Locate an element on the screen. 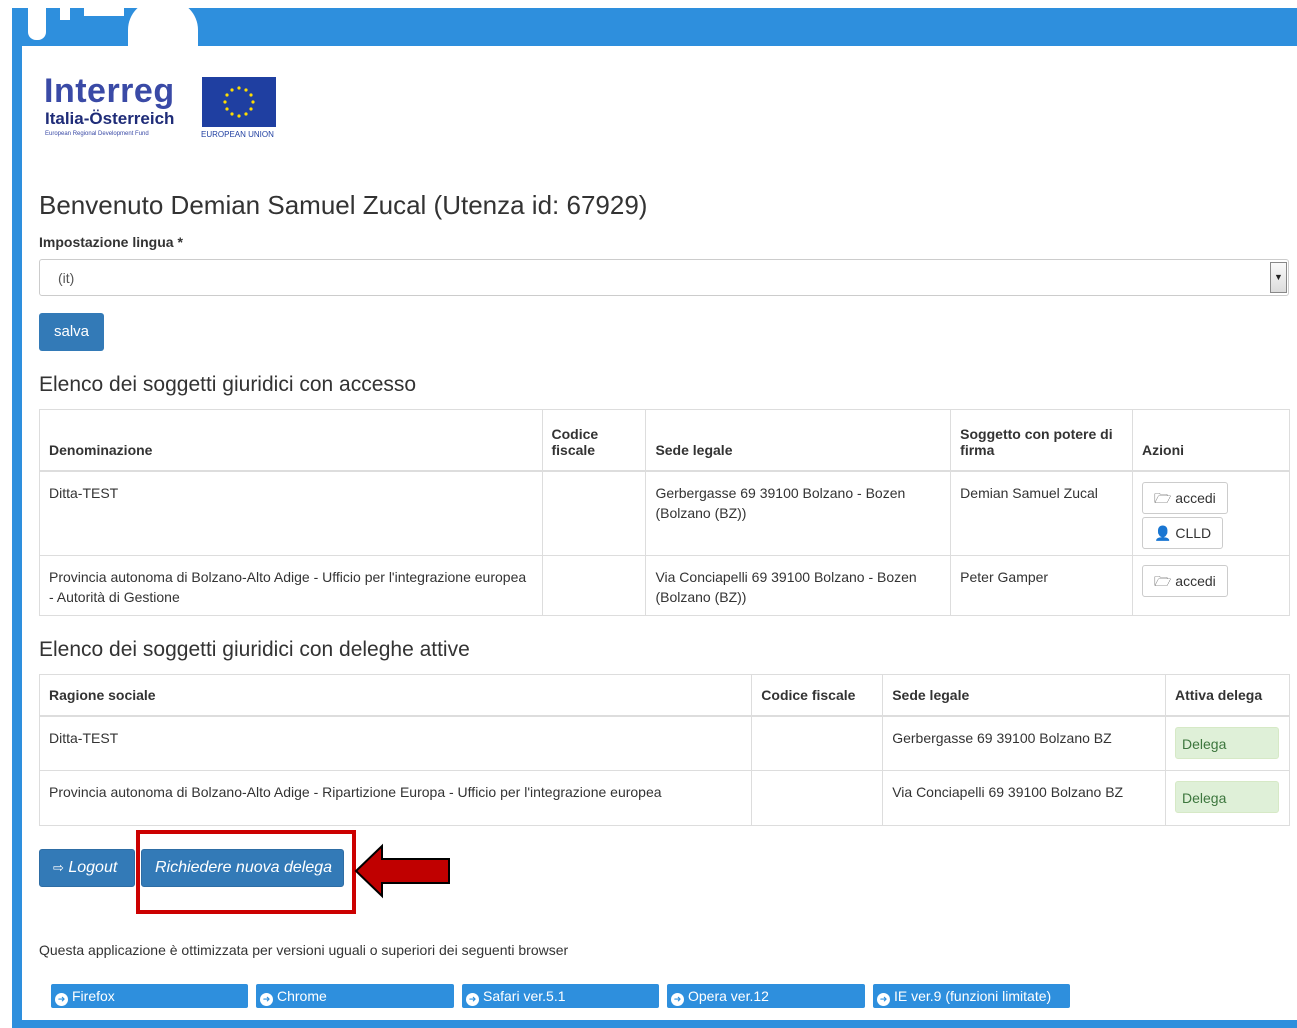 The height and width of the screenshot is (1028, 1297). header-band is located at coordinates (654, 27).